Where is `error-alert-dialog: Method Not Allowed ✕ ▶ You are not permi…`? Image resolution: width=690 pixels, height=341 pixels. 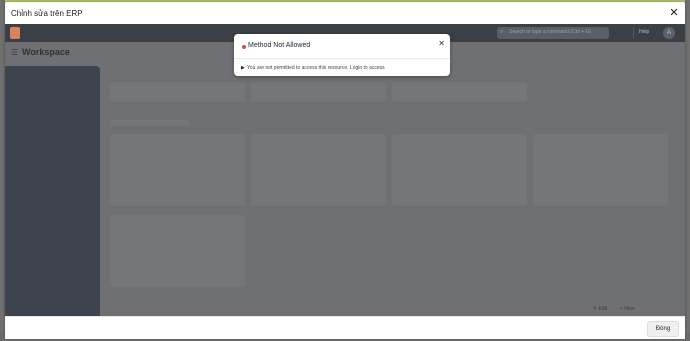
error-alert-dialog: Method Not Allowed ✕ ▶ You are not permi… is located at coordinates (342, 55).